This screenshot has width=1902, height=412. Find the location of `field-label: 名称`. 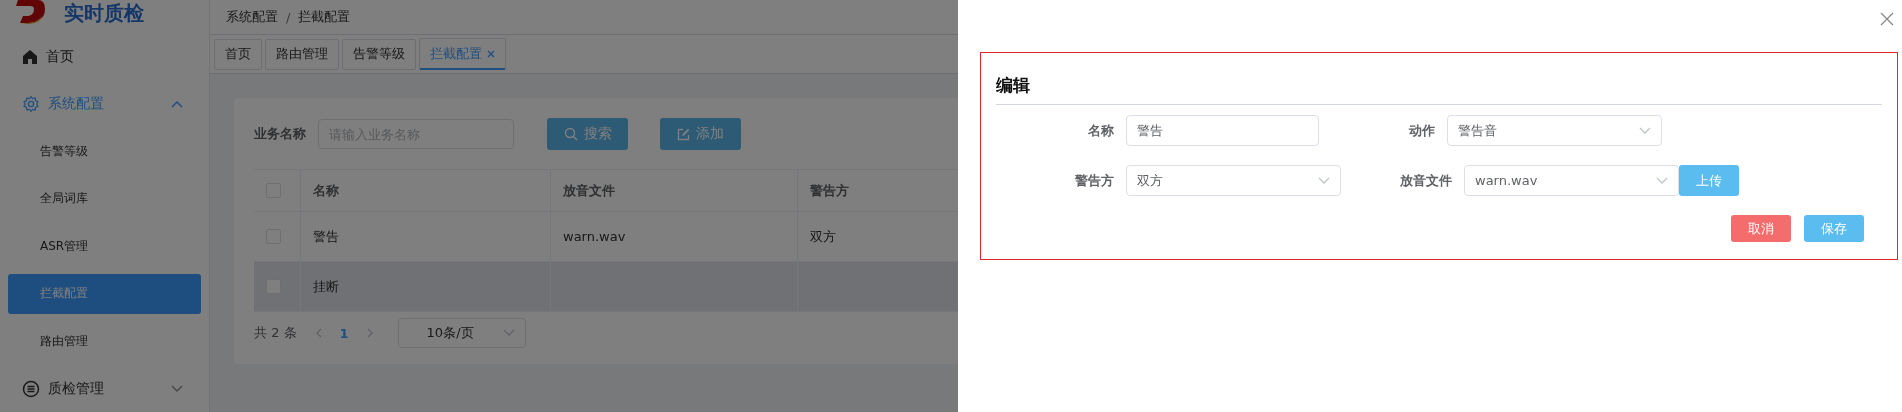

field-label: 名称 is located at coordinates (1100, 130).